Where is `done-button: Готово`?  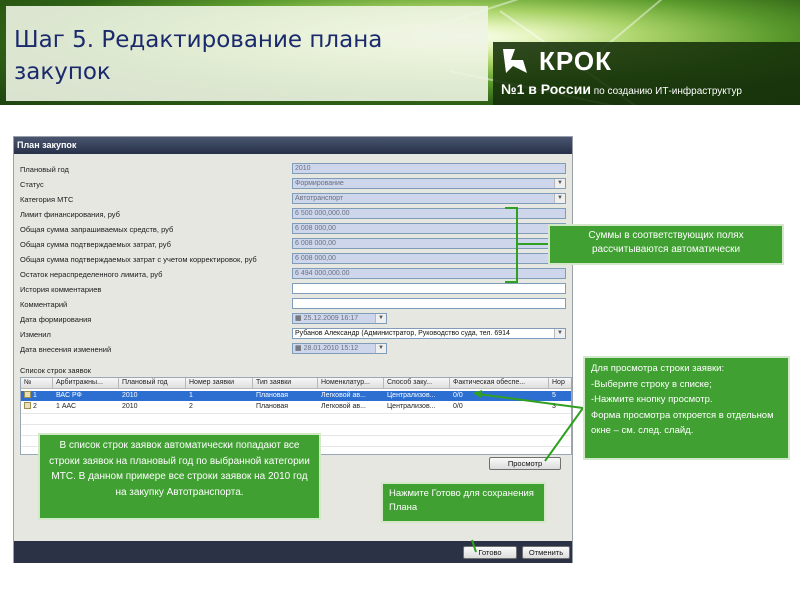
done-button: Готово is located at coordinates (490, 552).